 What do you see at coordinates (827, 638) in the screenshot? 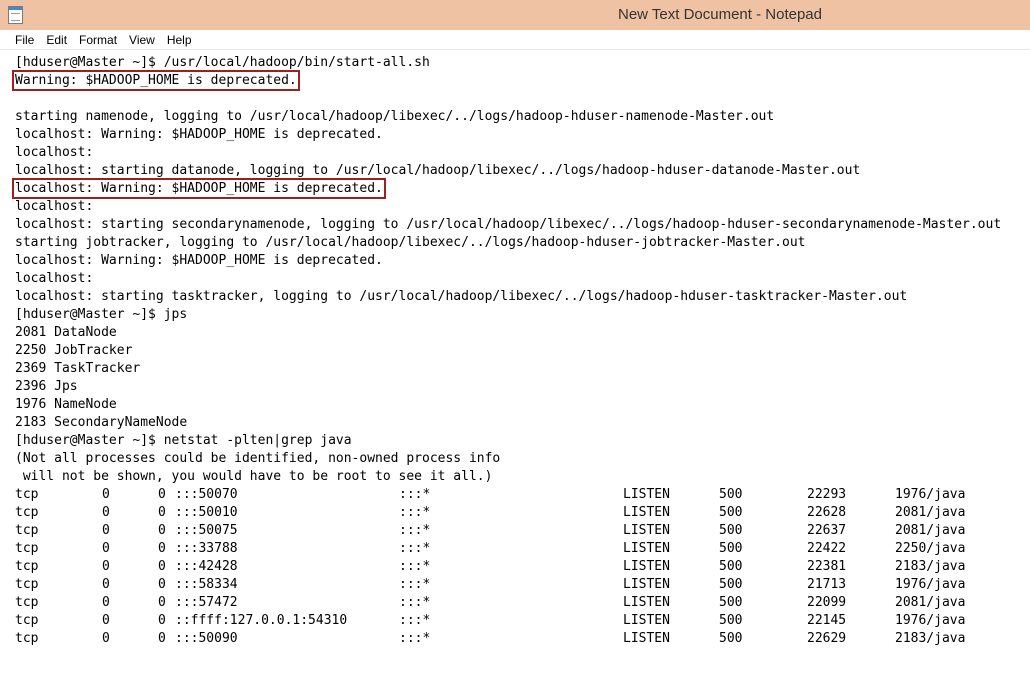
I see `netstat-inode: 22629` at bounding box center [827, 638].